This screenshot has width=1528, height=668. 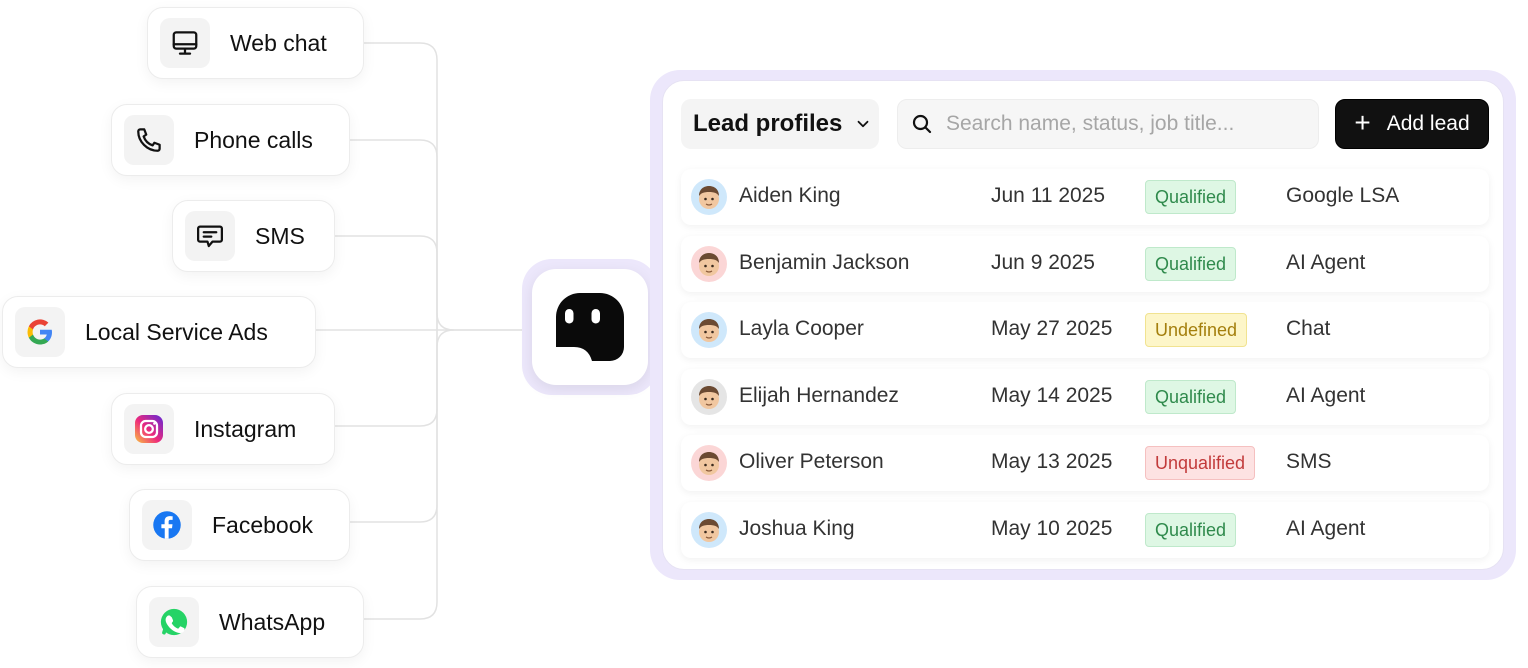 What do you see at coordinates (797, 528) in the screenshot?
I see `lead-name: Joshua King` at bounding box center [797, 528].